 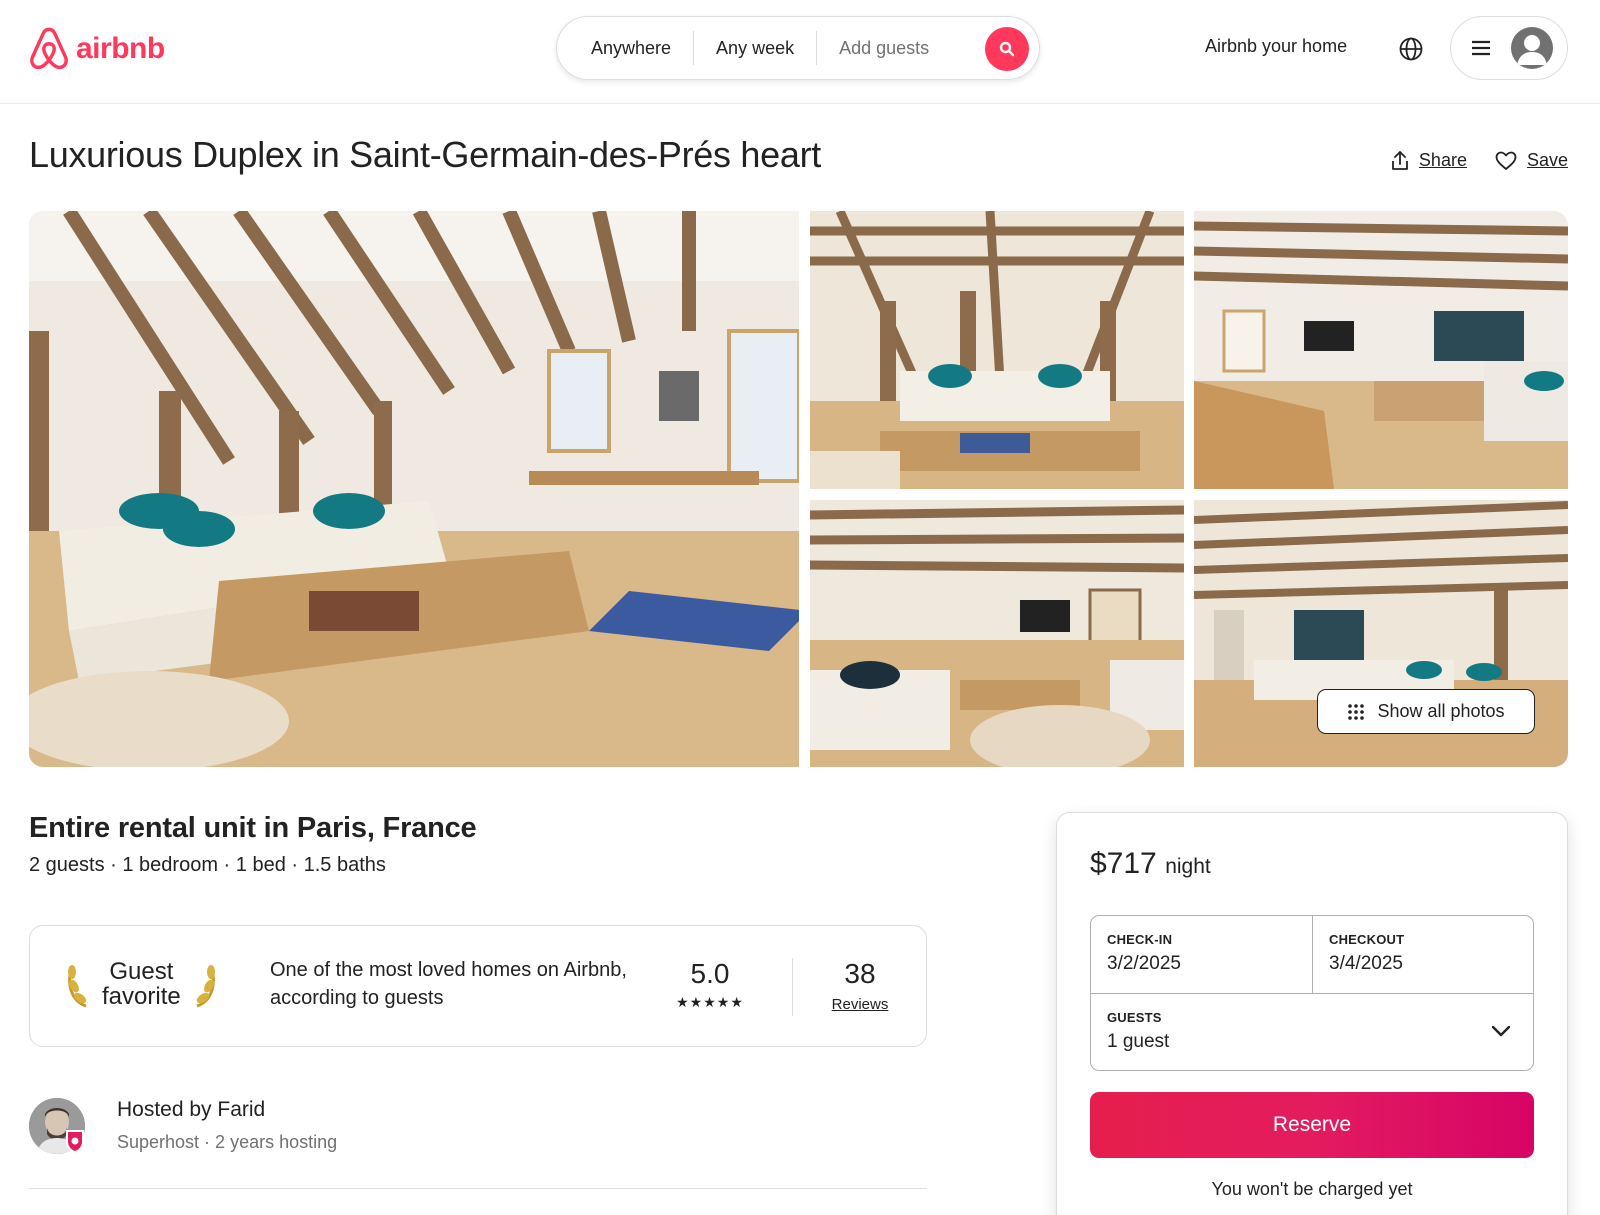 What do you see at coordinates (1366, 963) in the screenshot?
I see `checkout-value: 3/4/2025` at bounding box center [1366, 963].